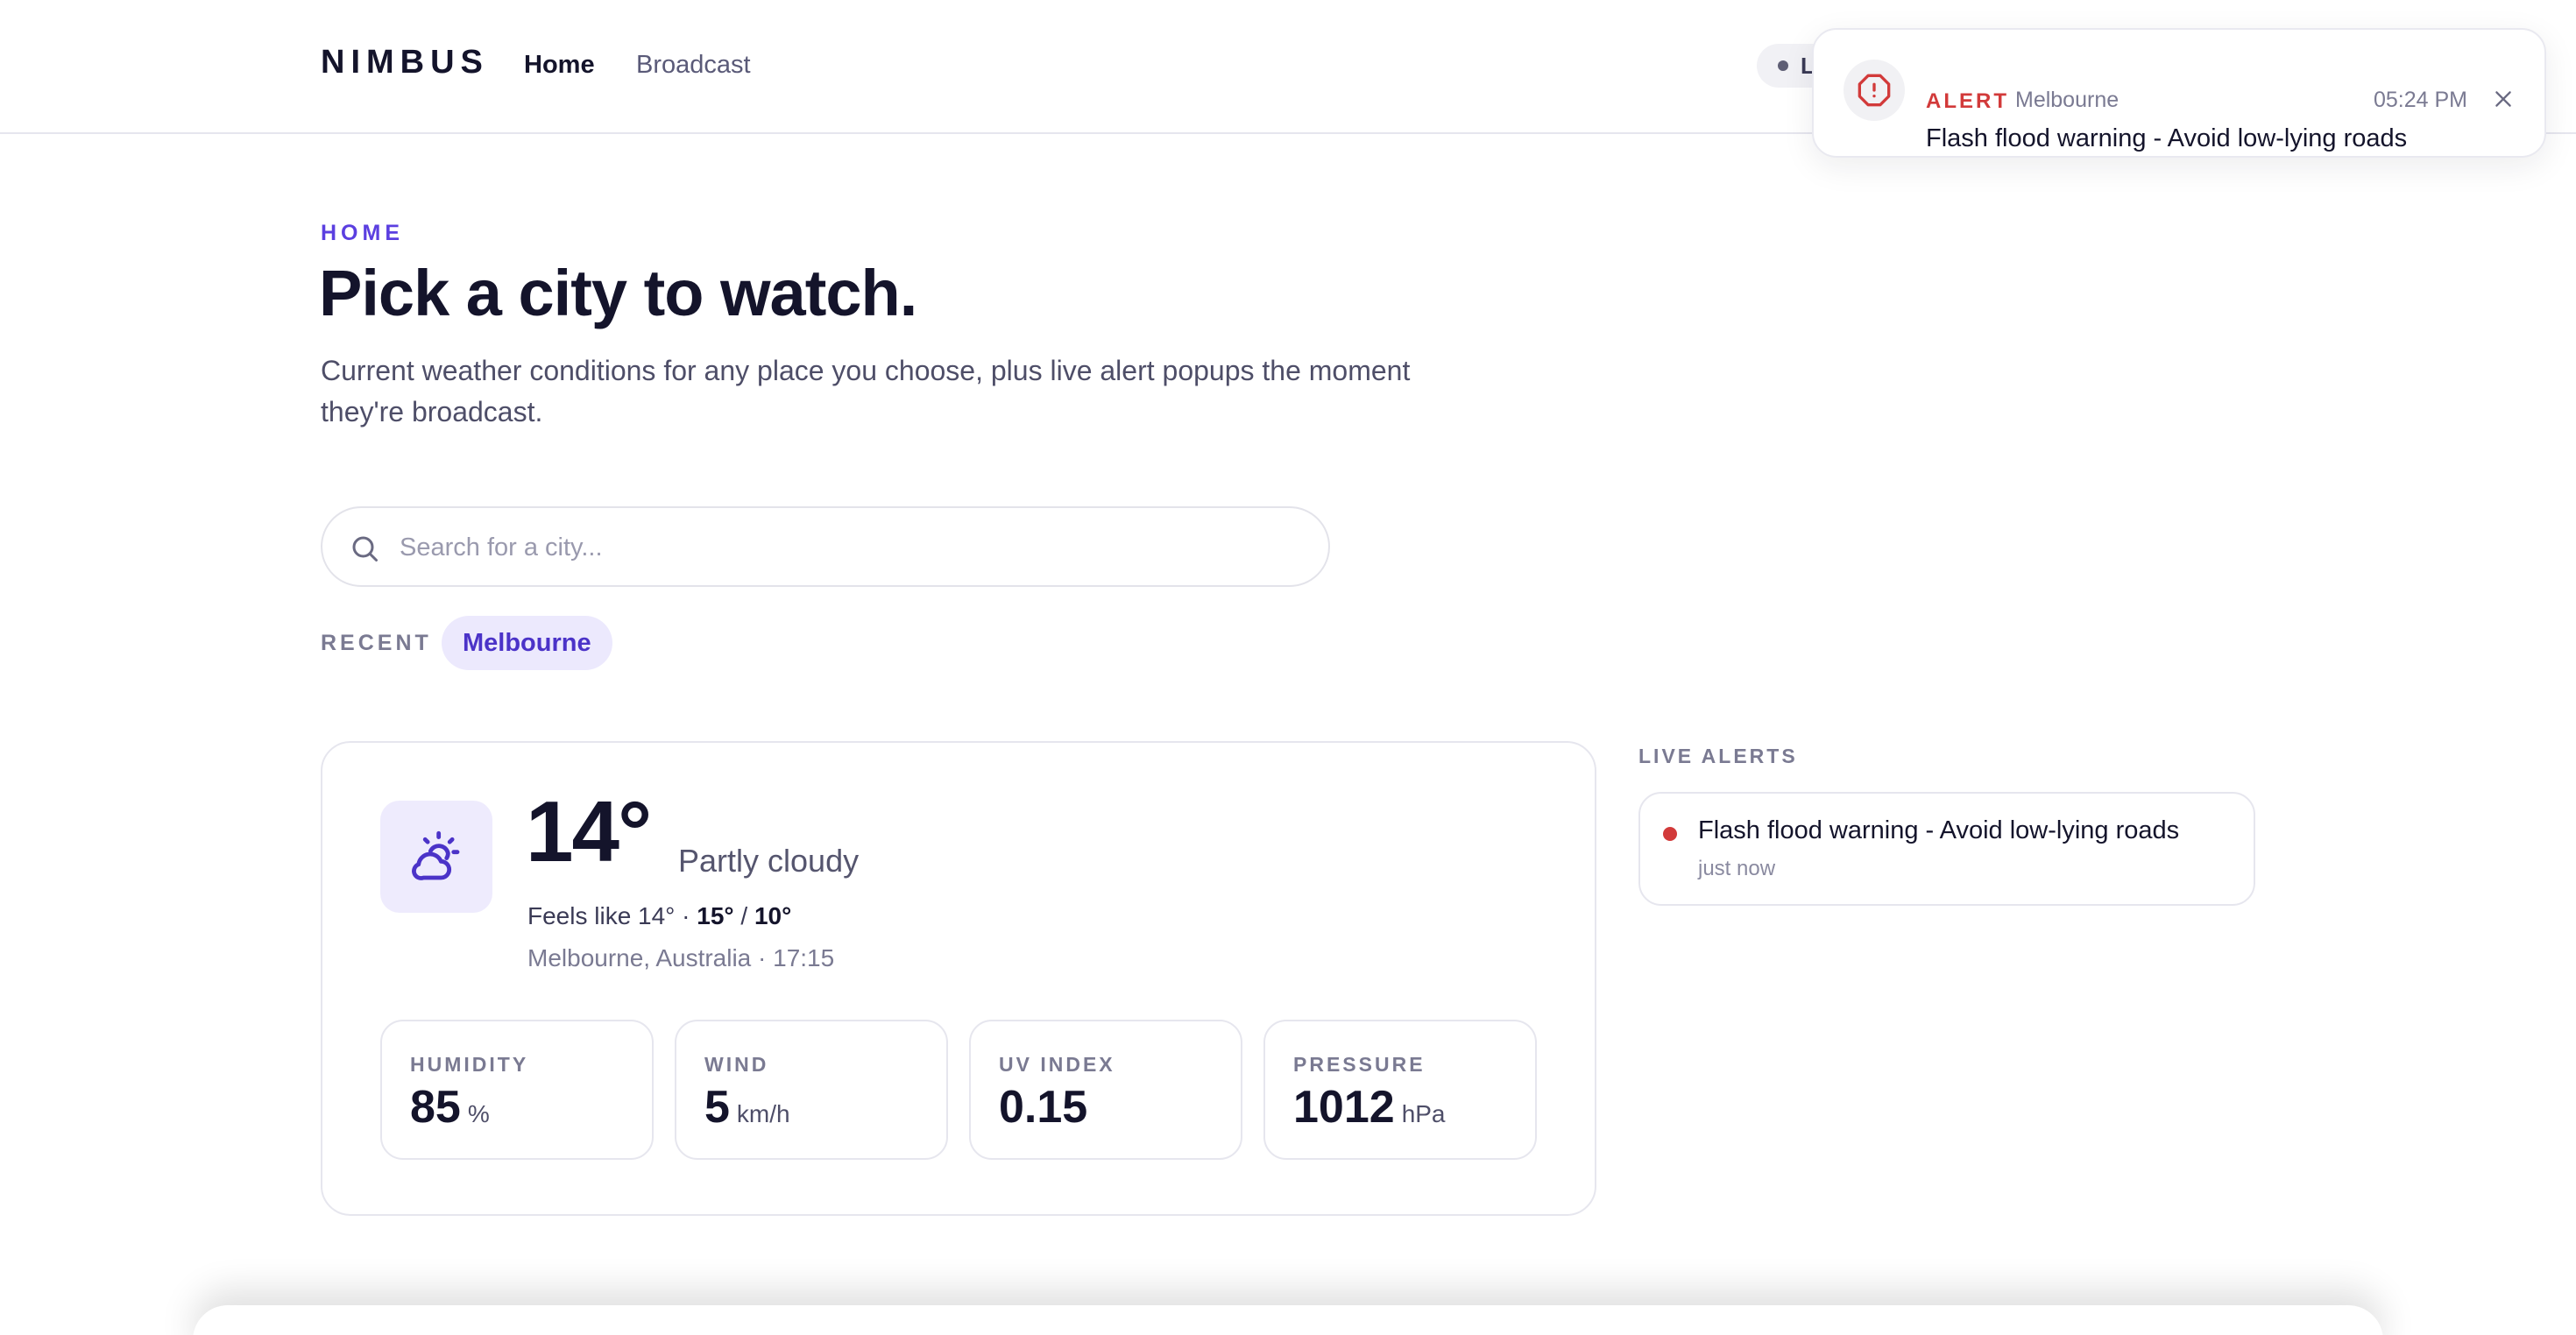  I want to click on stat-value: 85%, so click(450, 1107).